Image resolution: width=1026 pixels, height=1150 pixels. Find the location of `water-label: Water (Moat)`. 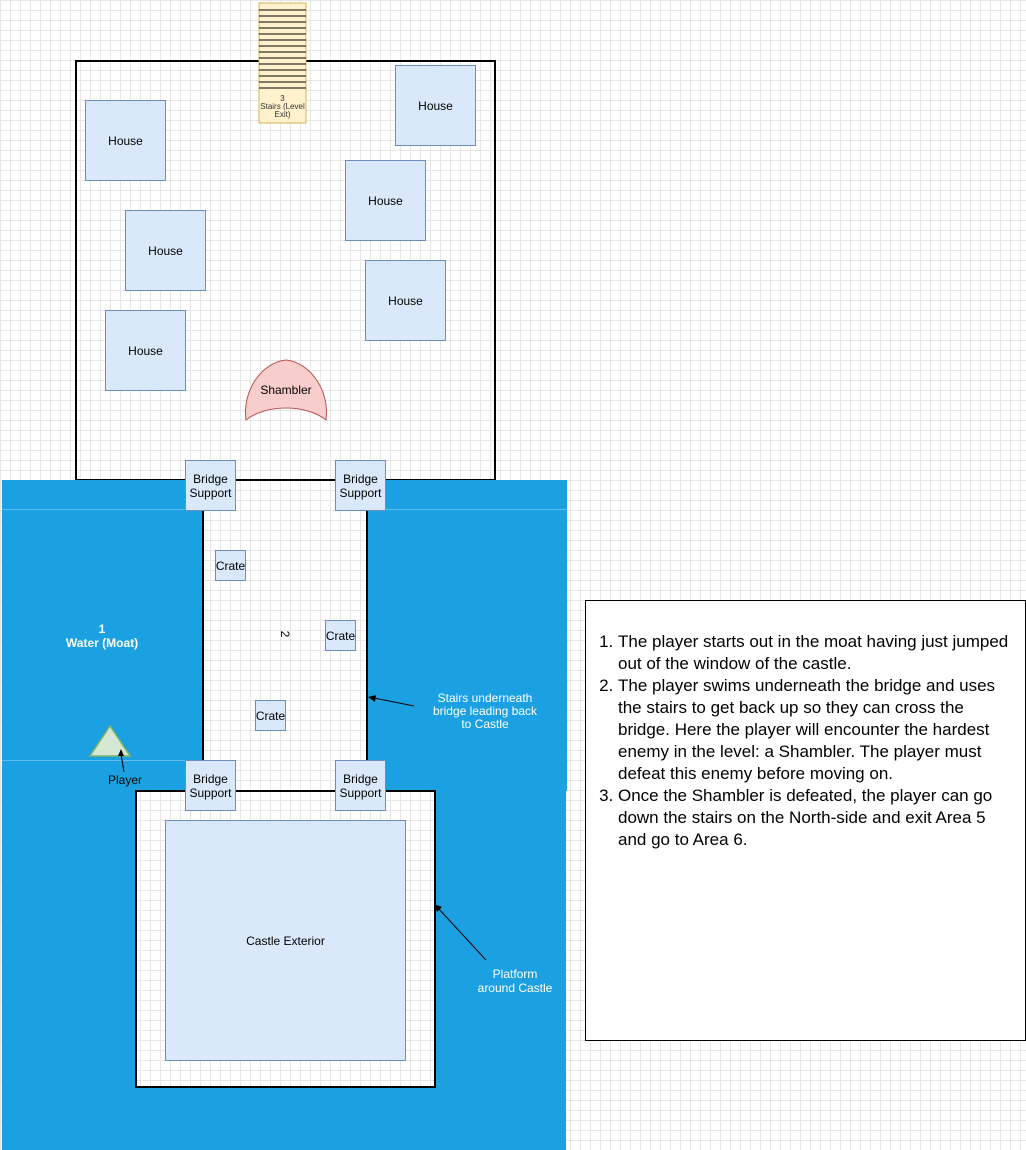

water-label: Water (Moat) is located at coordinates (102, 643).